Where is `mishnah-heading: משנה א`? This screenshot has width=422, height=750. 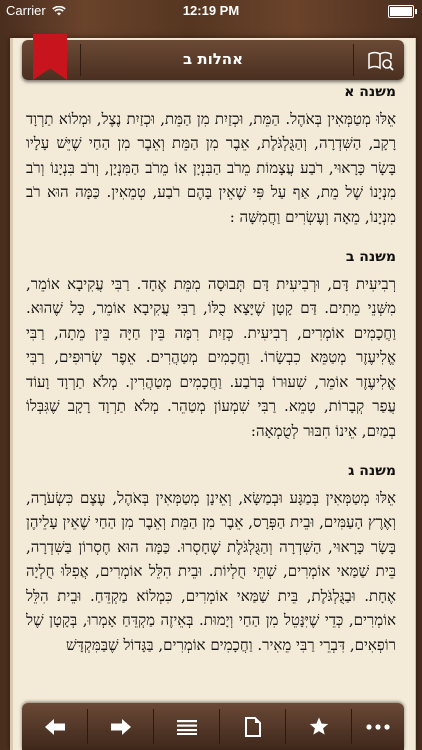
mishnah-heading: משנה א is located at coordinates (370, 92).